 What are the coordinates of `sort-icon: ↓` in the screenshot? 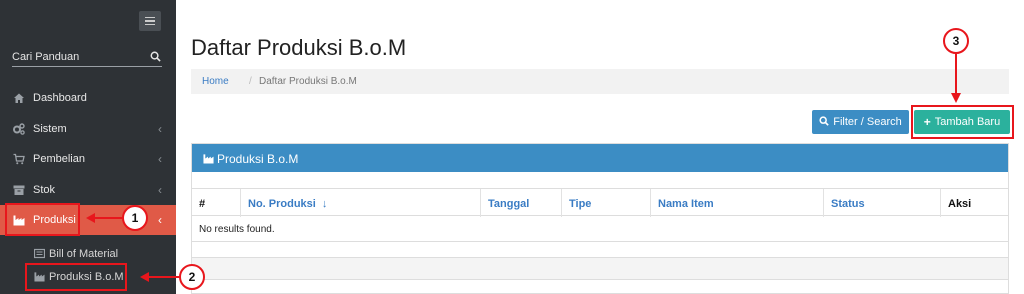 It's located at (325, 204).